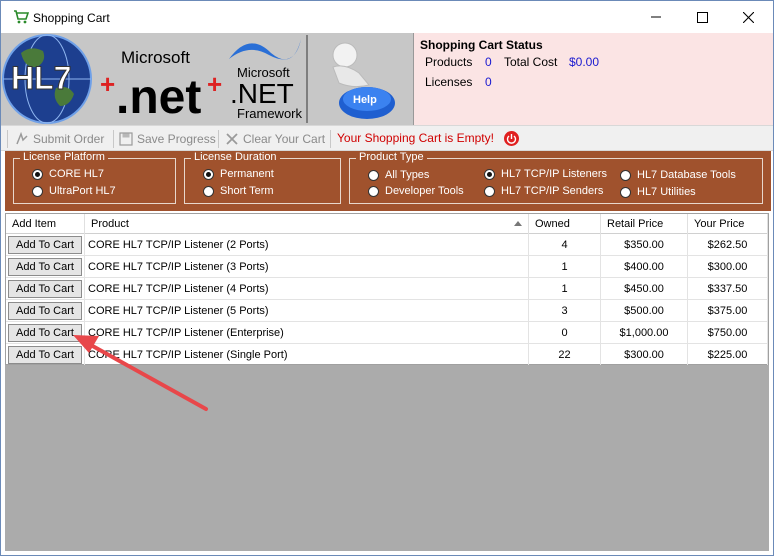  Describe the element at coordinates (728, 245) in the screenshot. I see `your-price-cell: $262.50` at that location.